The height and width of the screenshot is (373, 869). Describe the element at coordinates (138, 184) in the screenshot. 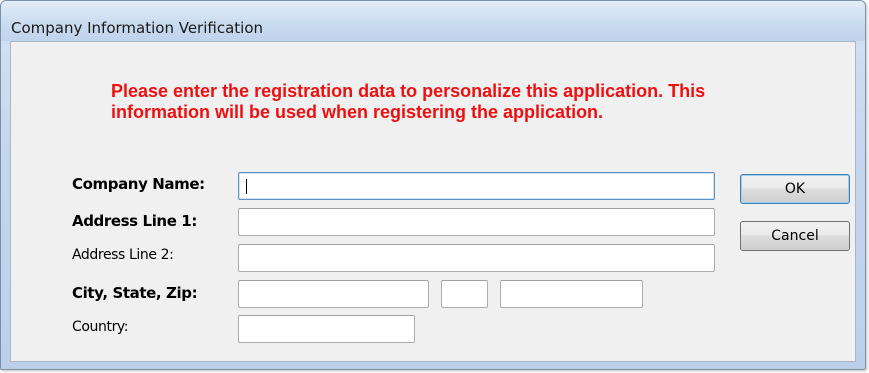

I see `company-name-label: Company Name:` at that location.